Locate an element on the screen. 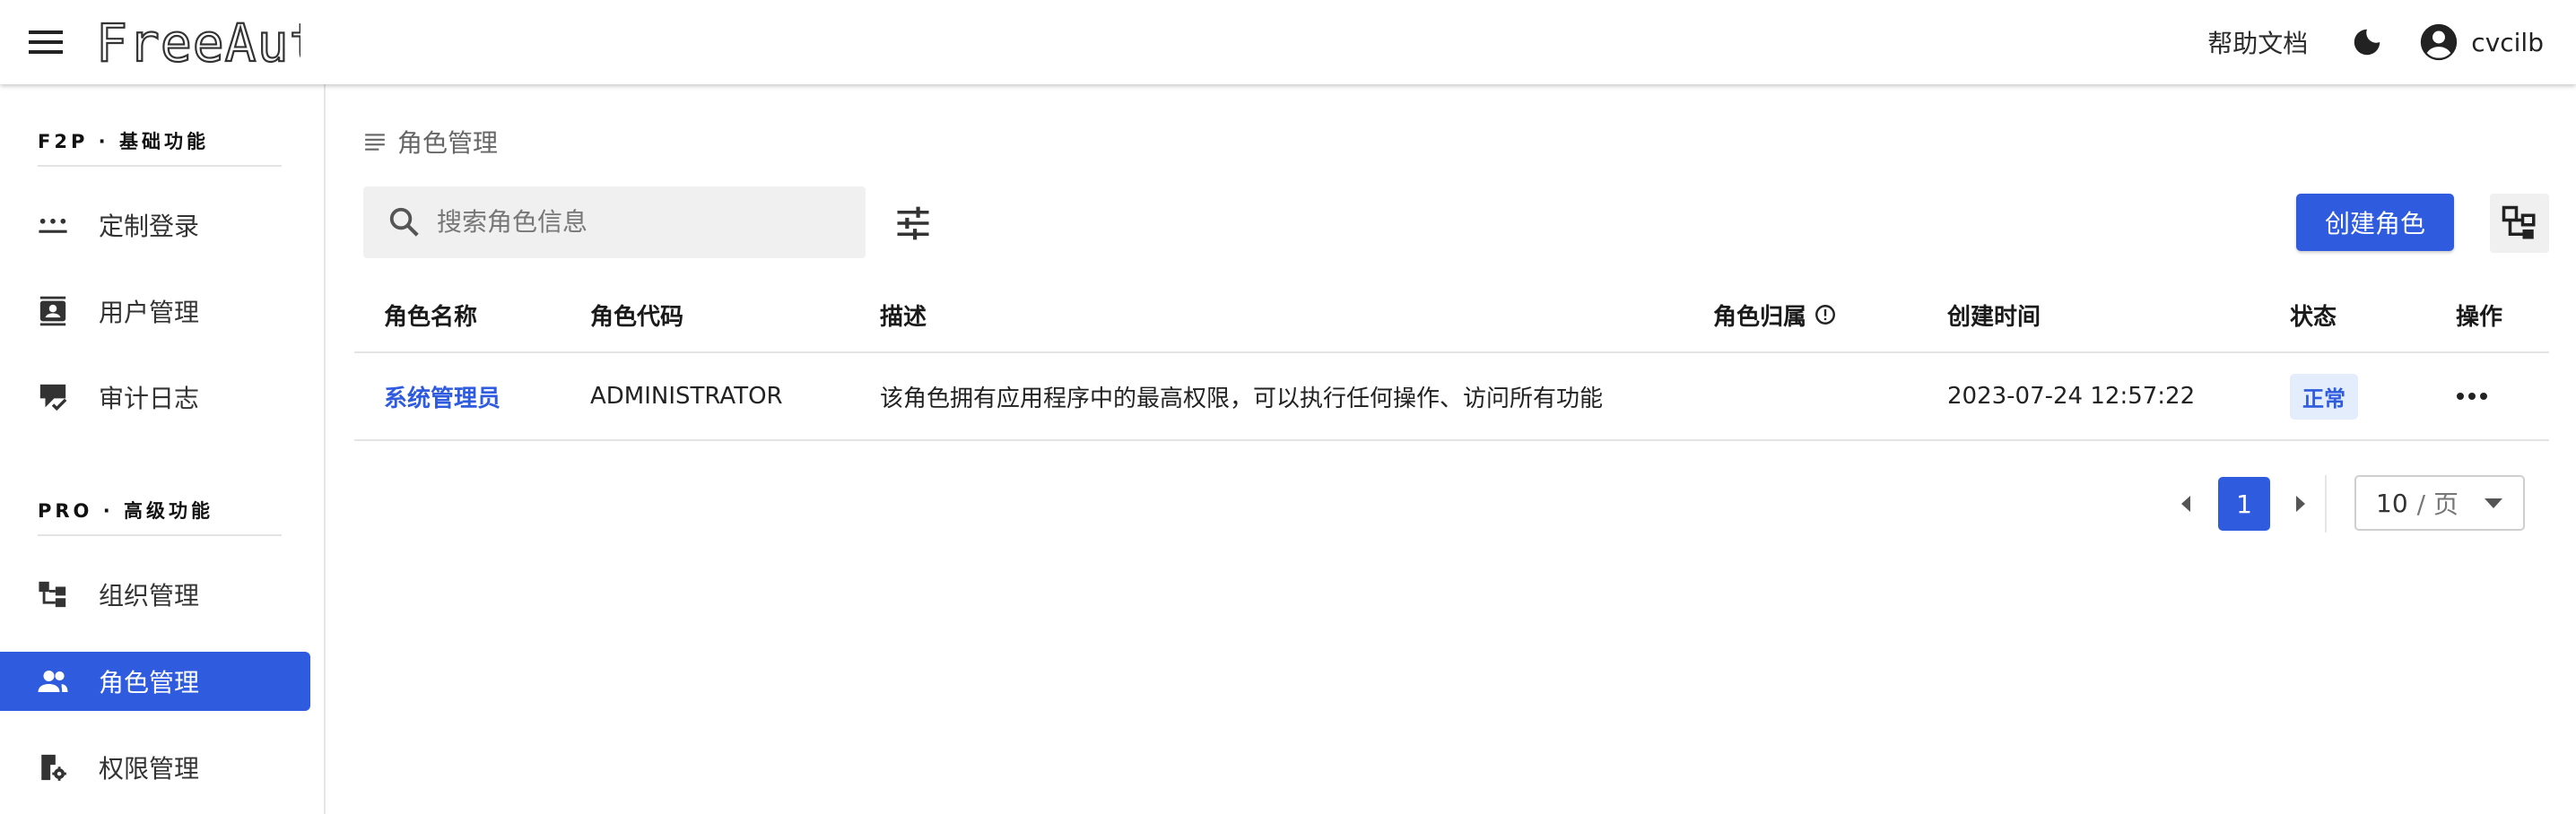 This screenshot has height=814, width=2576. chat-check-icon is located at coordinates (53, 397).